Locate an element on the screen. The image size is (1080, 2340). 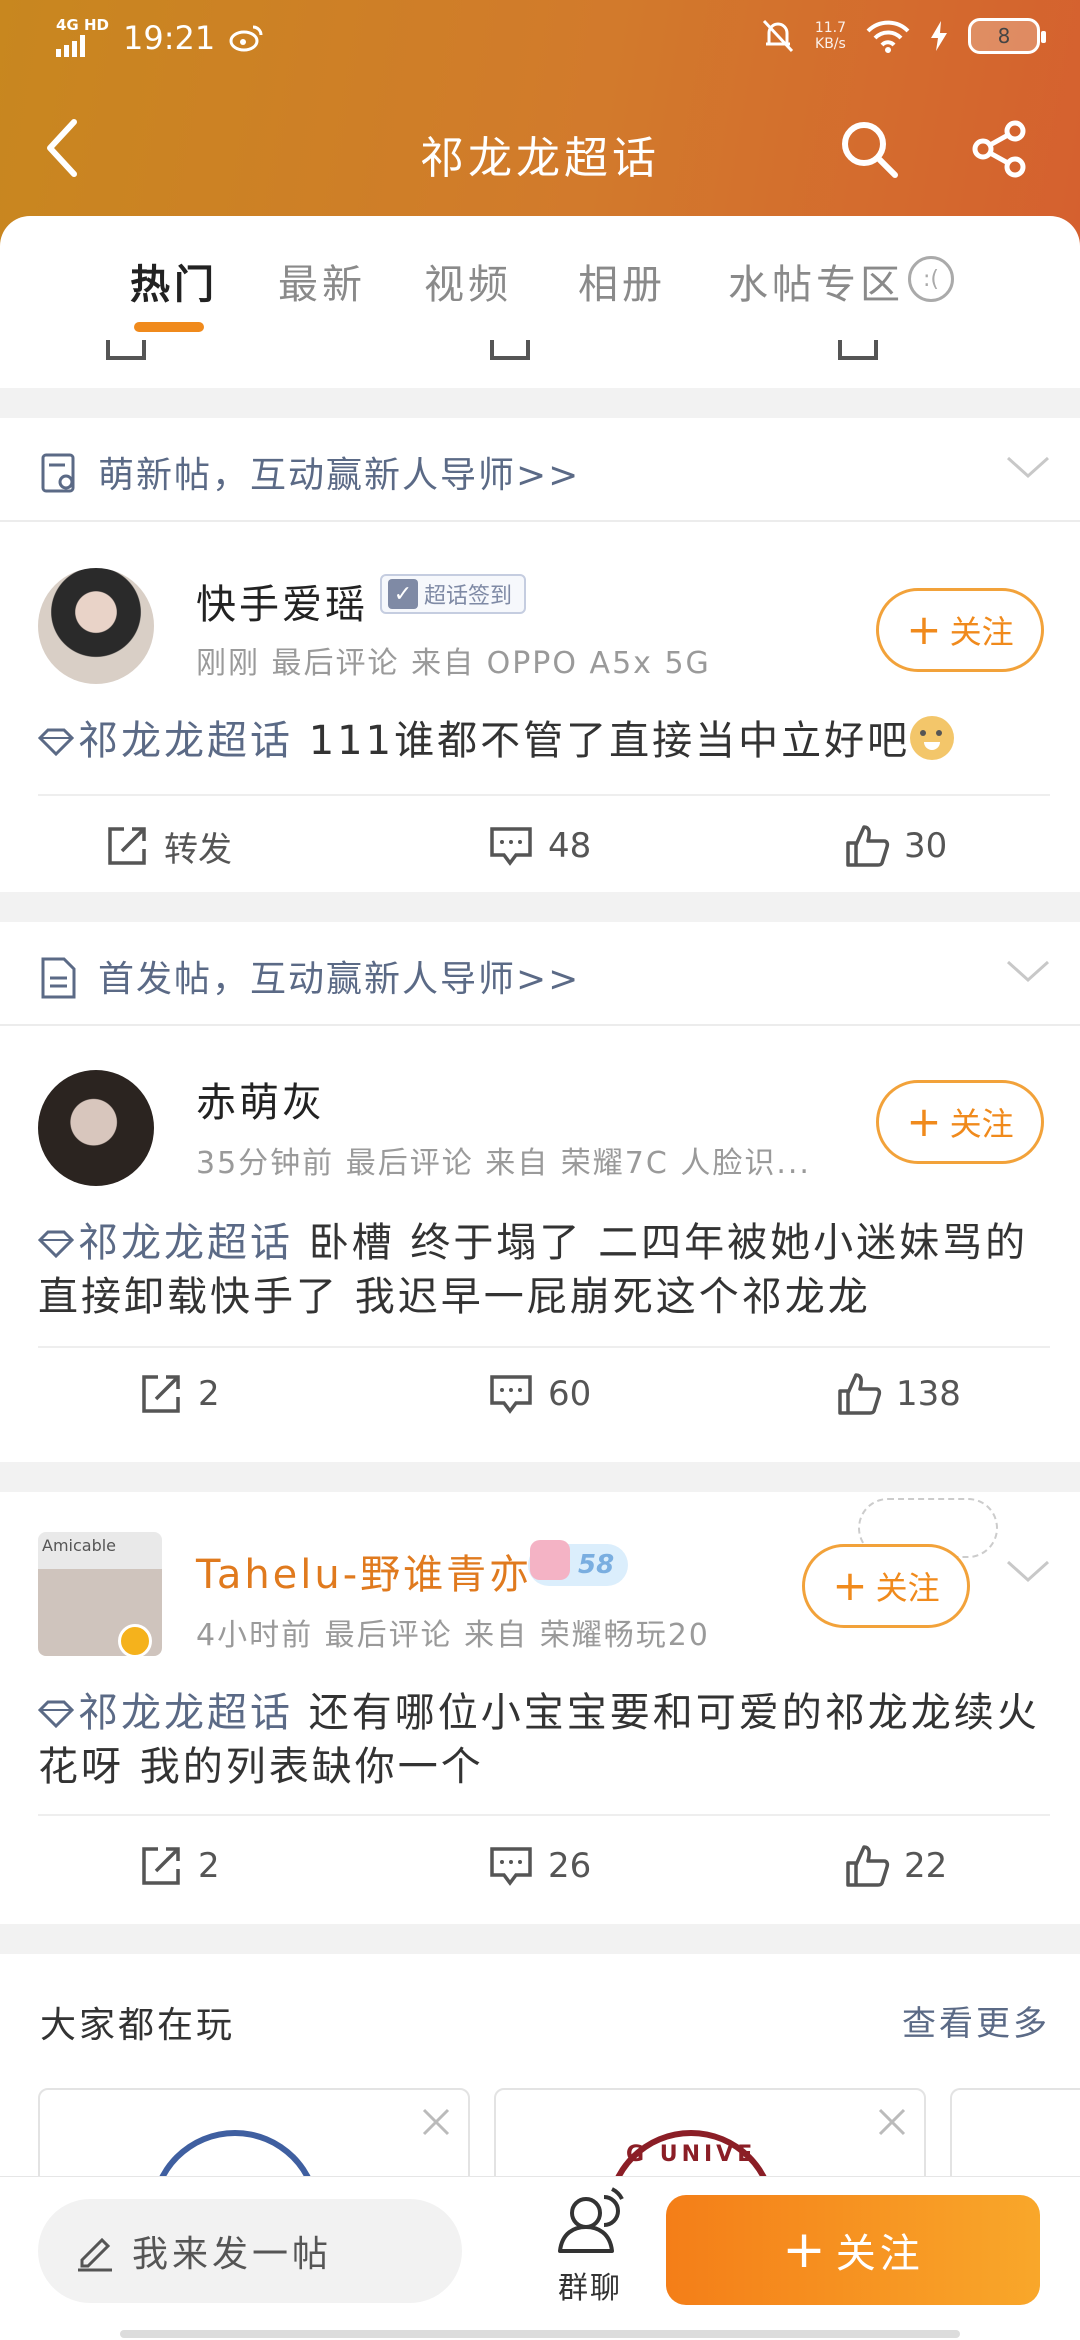
charging-icon is located at coordinates (939, 36).